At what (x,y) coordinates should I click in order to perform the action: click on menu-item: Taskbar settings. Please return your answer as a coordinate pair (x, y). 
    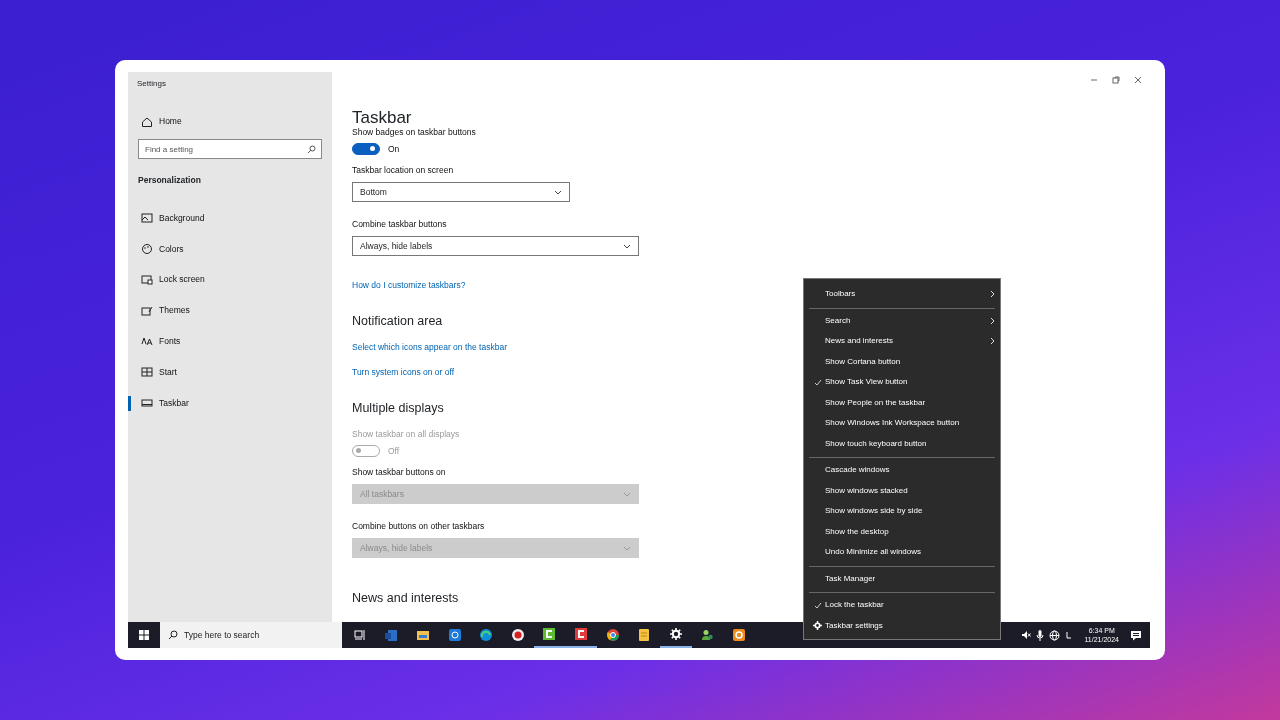
    Looking at the image, I should click on (902, 625).